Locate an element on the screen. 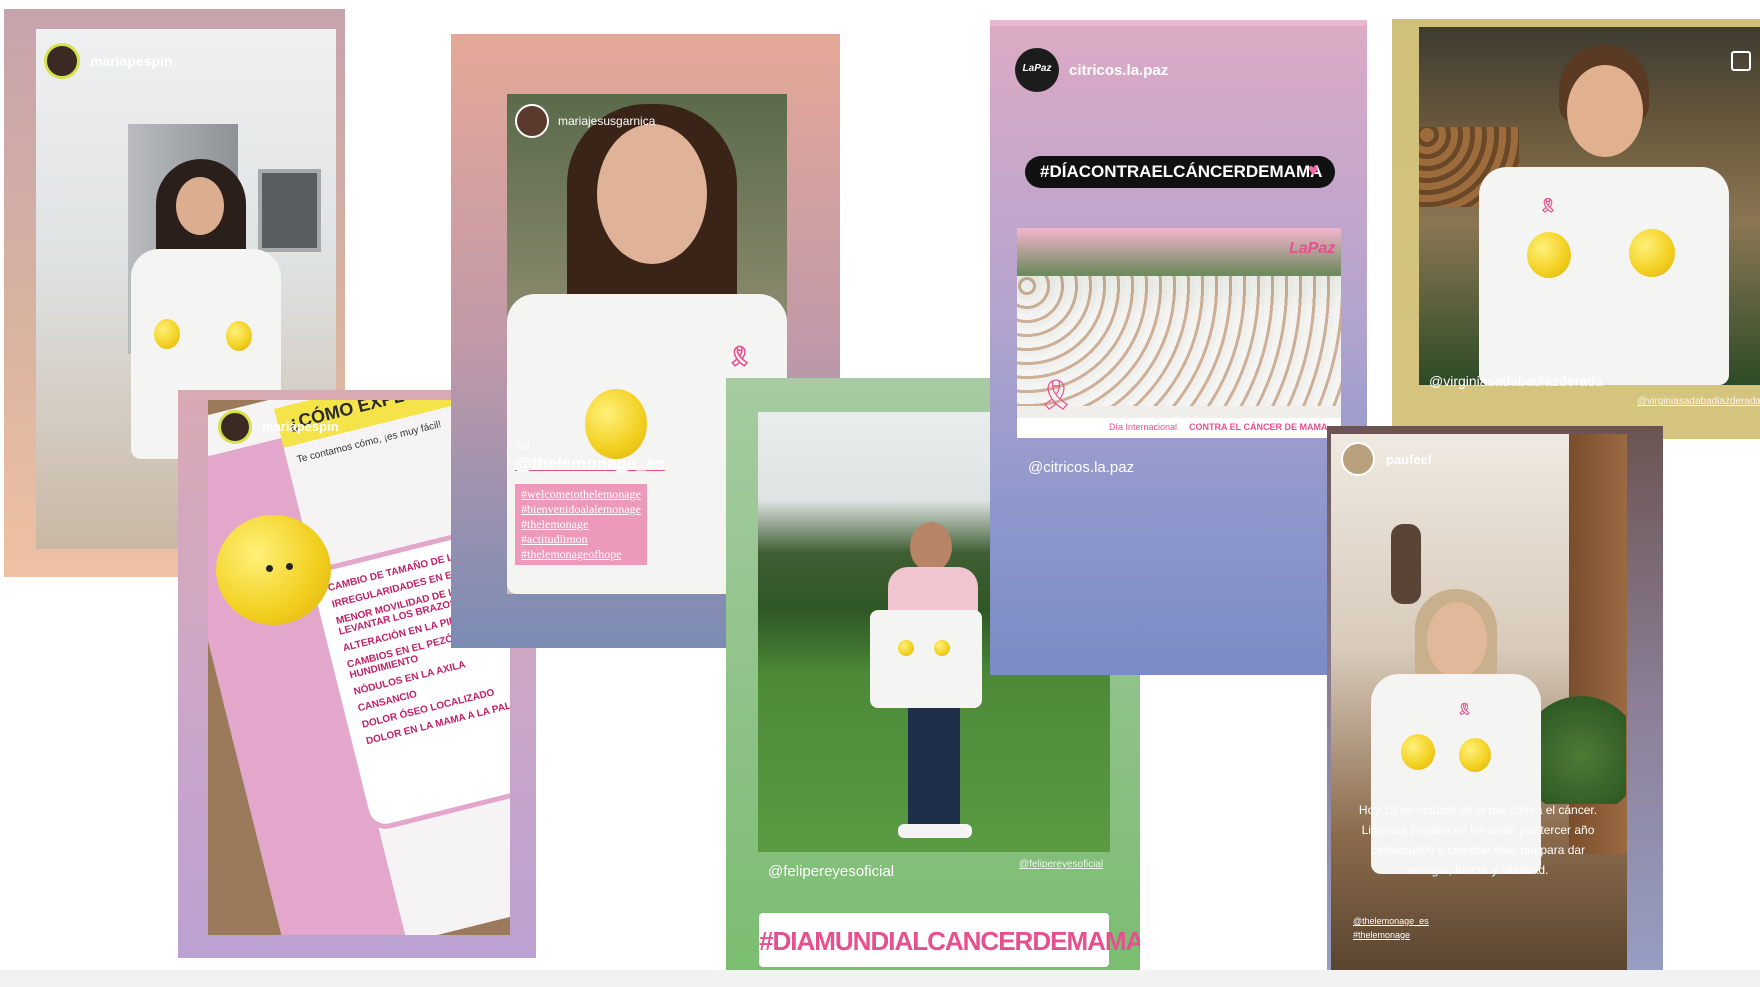  person-head is located at coordinates (931, 547).